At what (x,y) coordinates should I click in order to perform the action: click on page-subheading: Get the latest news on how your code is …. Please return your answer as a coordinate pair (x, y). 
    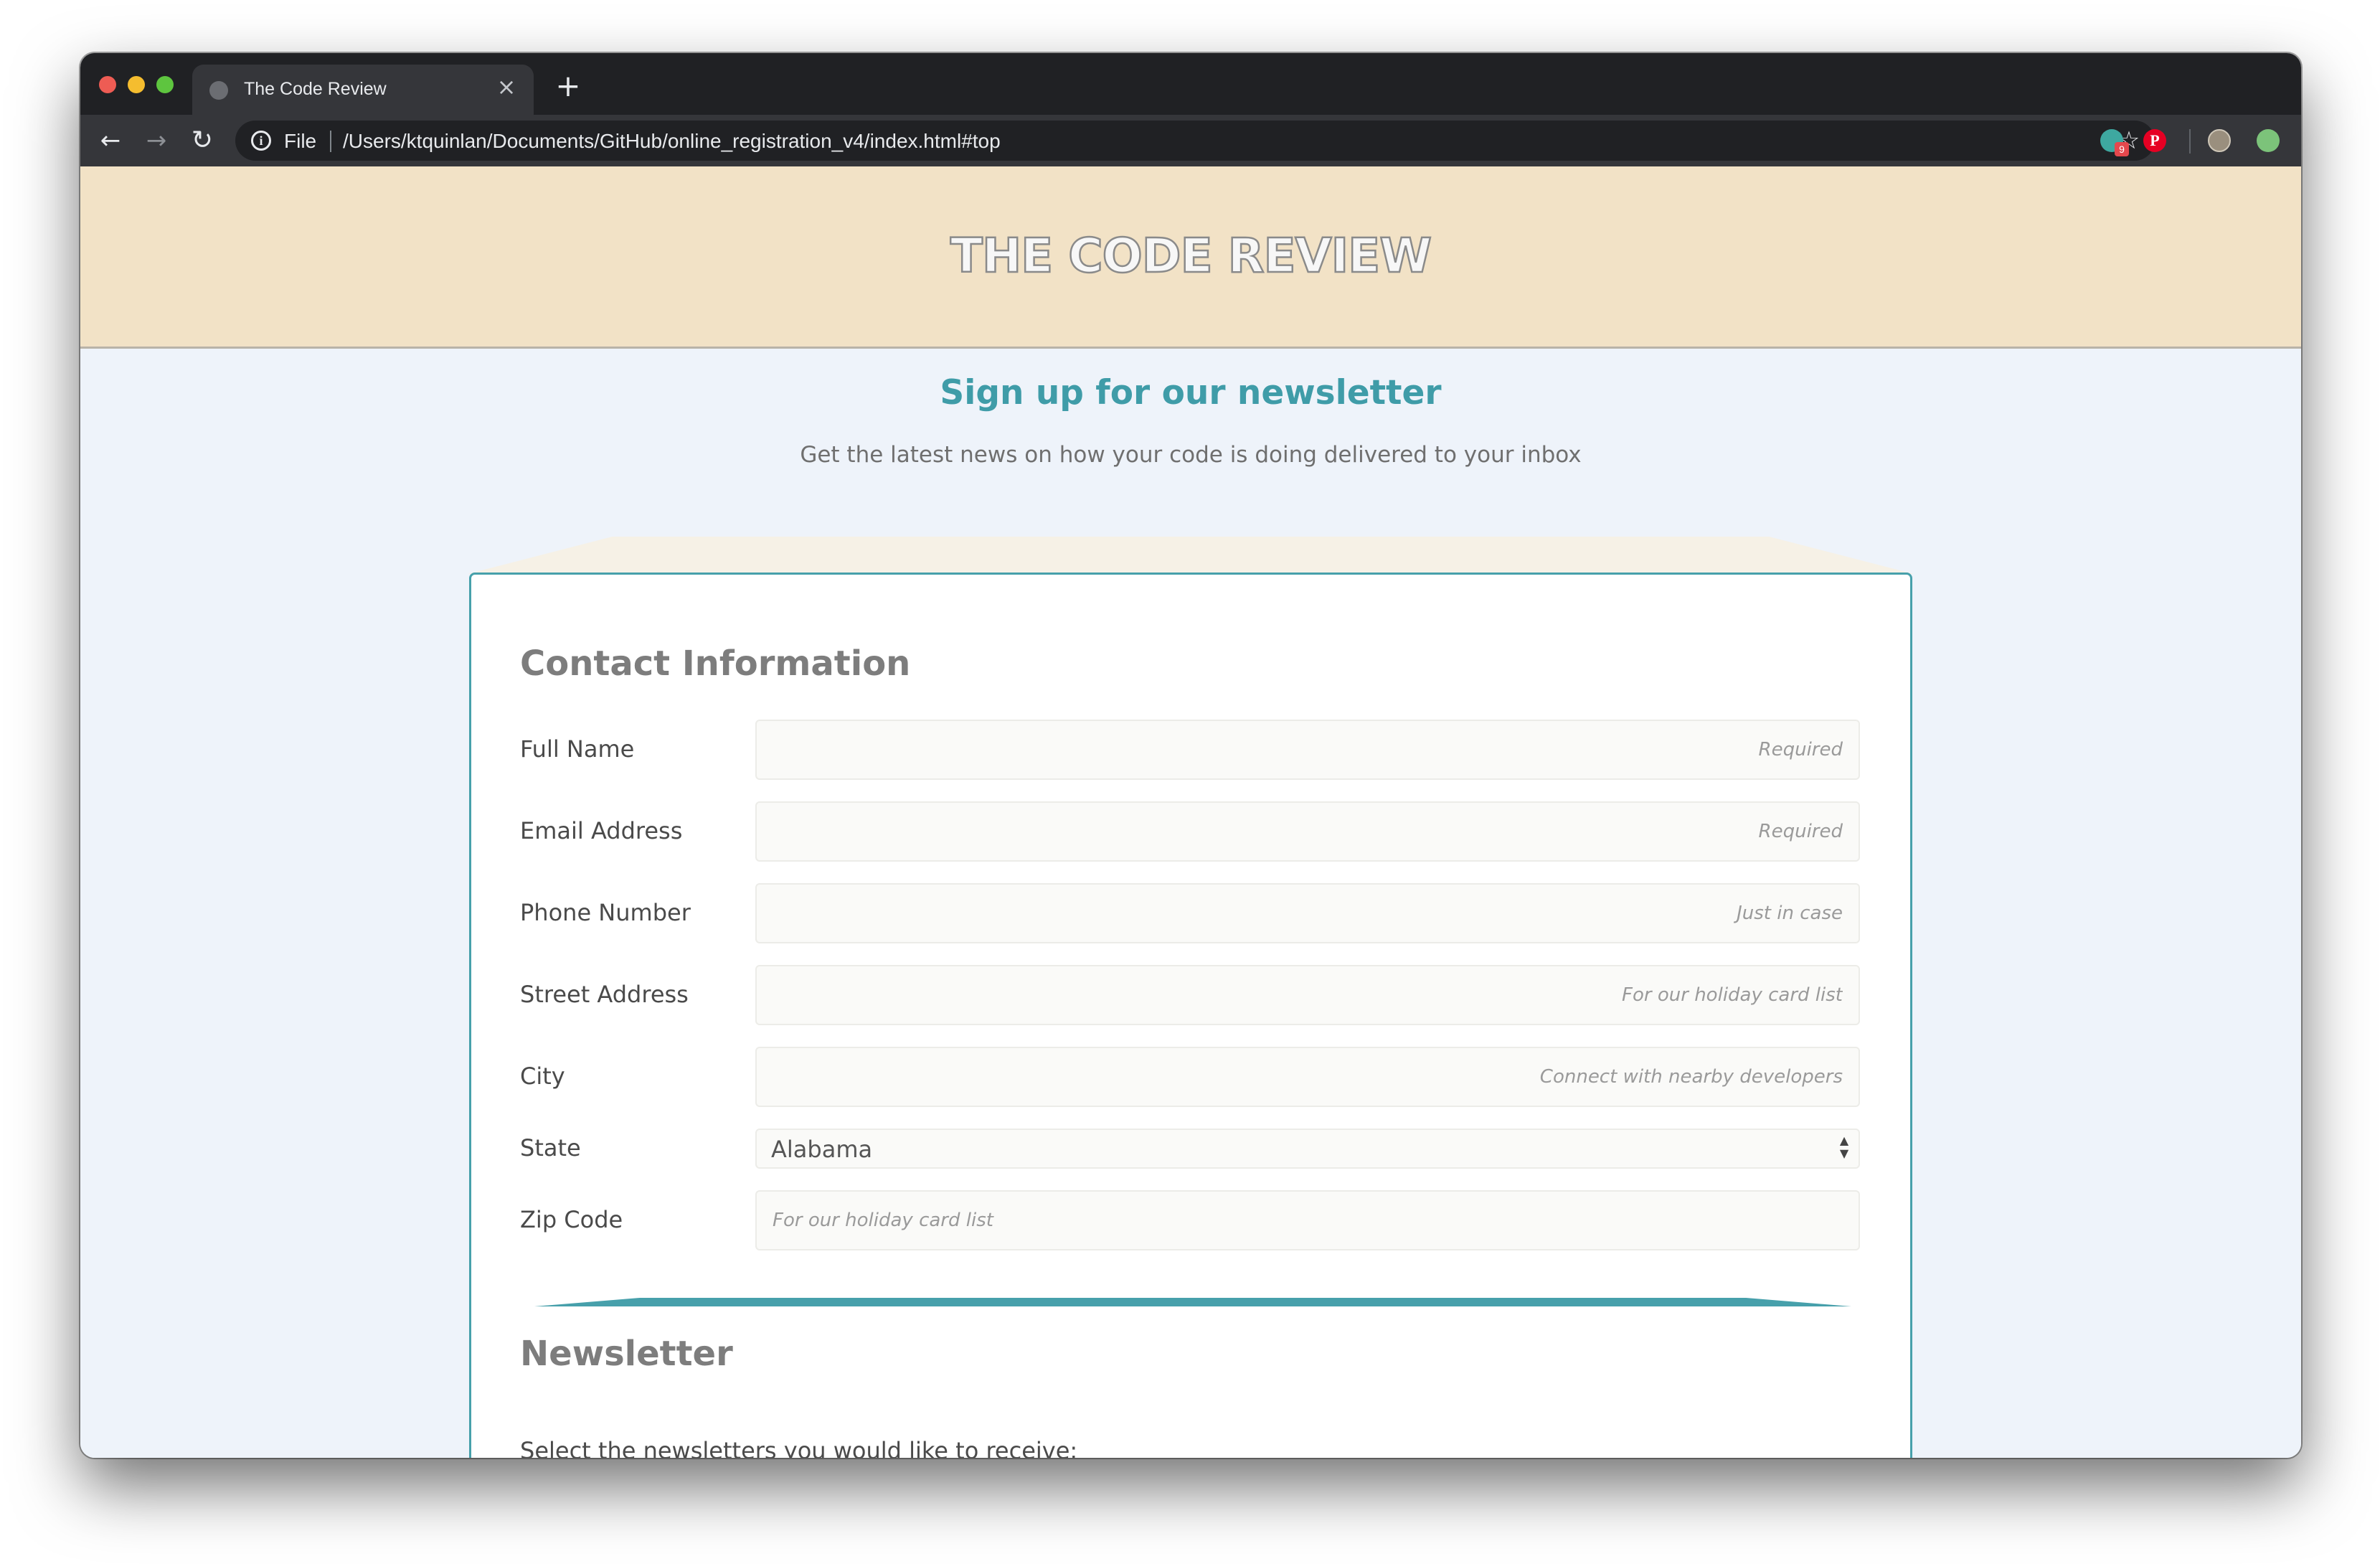
    Looking at the image, I should click on (1191, 455).